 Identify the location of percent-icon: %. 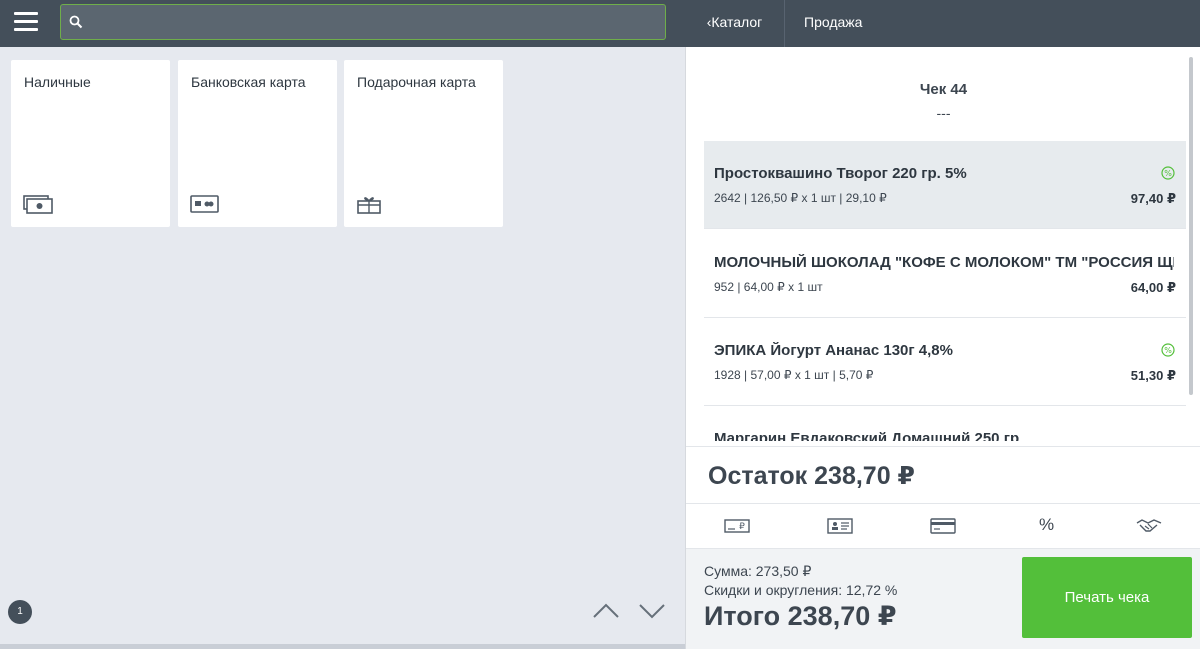
(1046, 524).